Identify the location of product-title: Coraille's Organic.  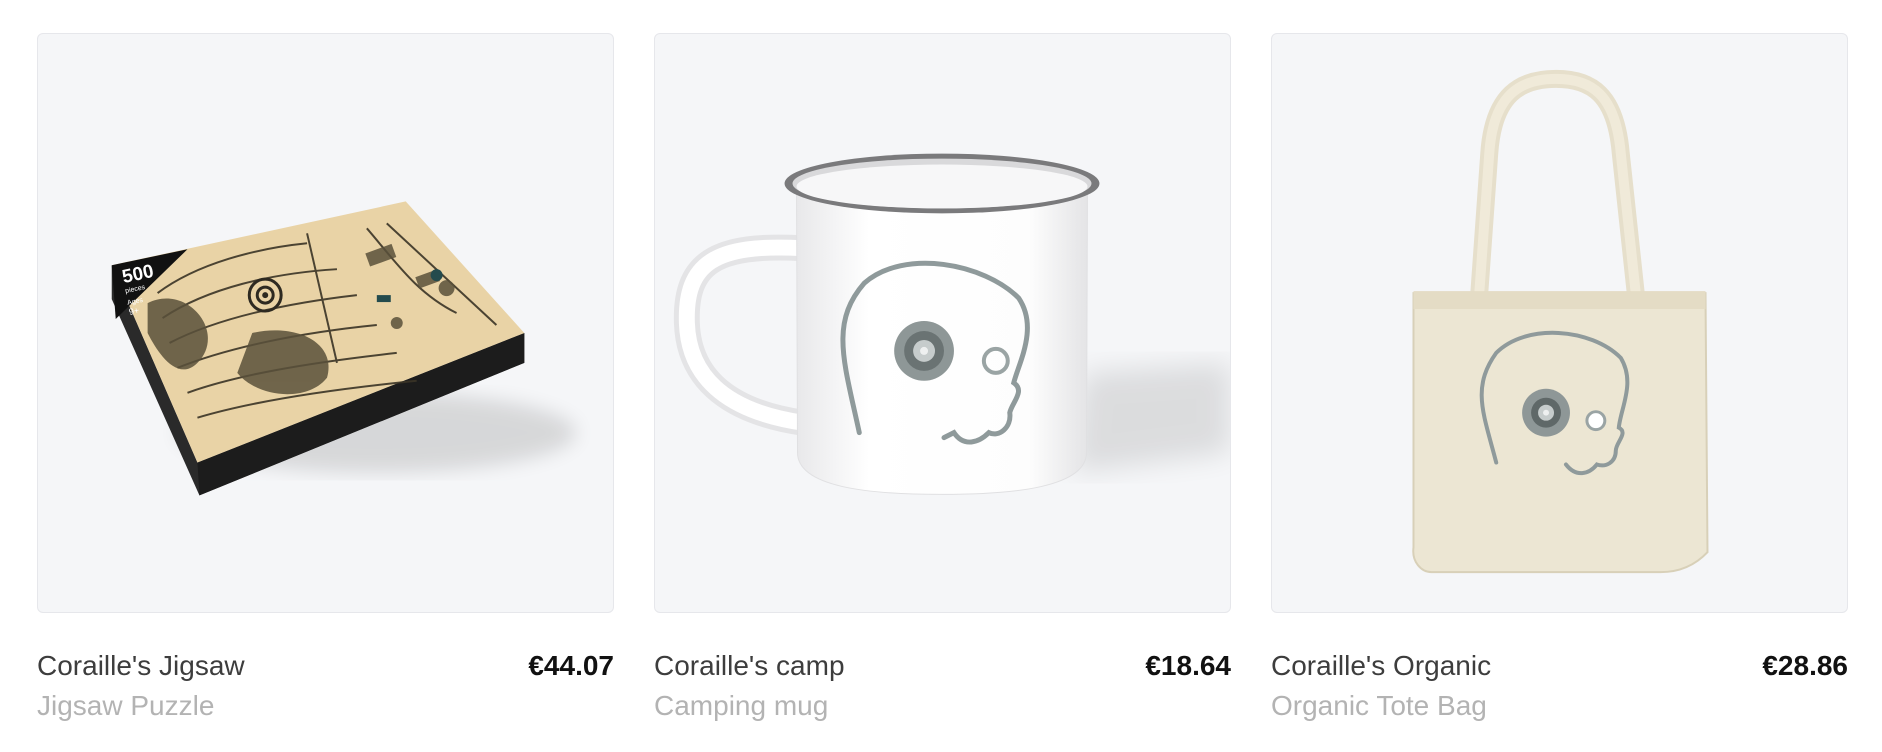
(1381, 666).